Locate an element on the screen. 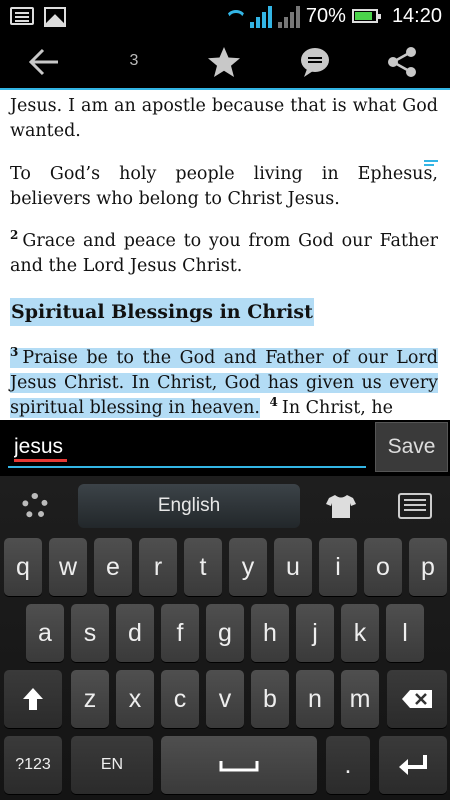  space-key is located at coordinates (239, 765).